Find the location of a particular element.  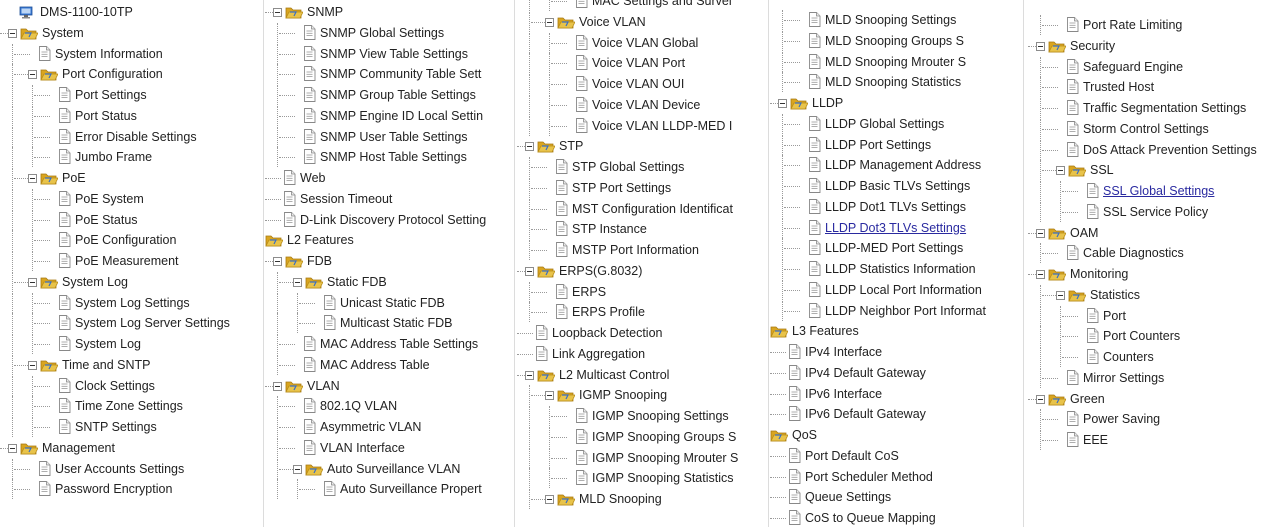

tree-folder-time-and-sntp: Time and SNTP is located at coordinates (131, 364).